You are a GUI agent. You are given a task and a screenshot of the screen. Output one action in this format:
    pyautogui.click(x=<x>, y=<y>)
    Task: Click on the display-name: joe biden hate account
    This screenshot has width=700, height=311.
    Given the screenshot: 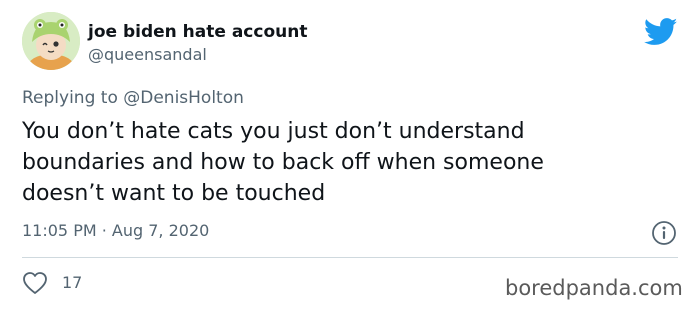 What is the action you would take?
    pyautogui.click(x=197, y=32)
    